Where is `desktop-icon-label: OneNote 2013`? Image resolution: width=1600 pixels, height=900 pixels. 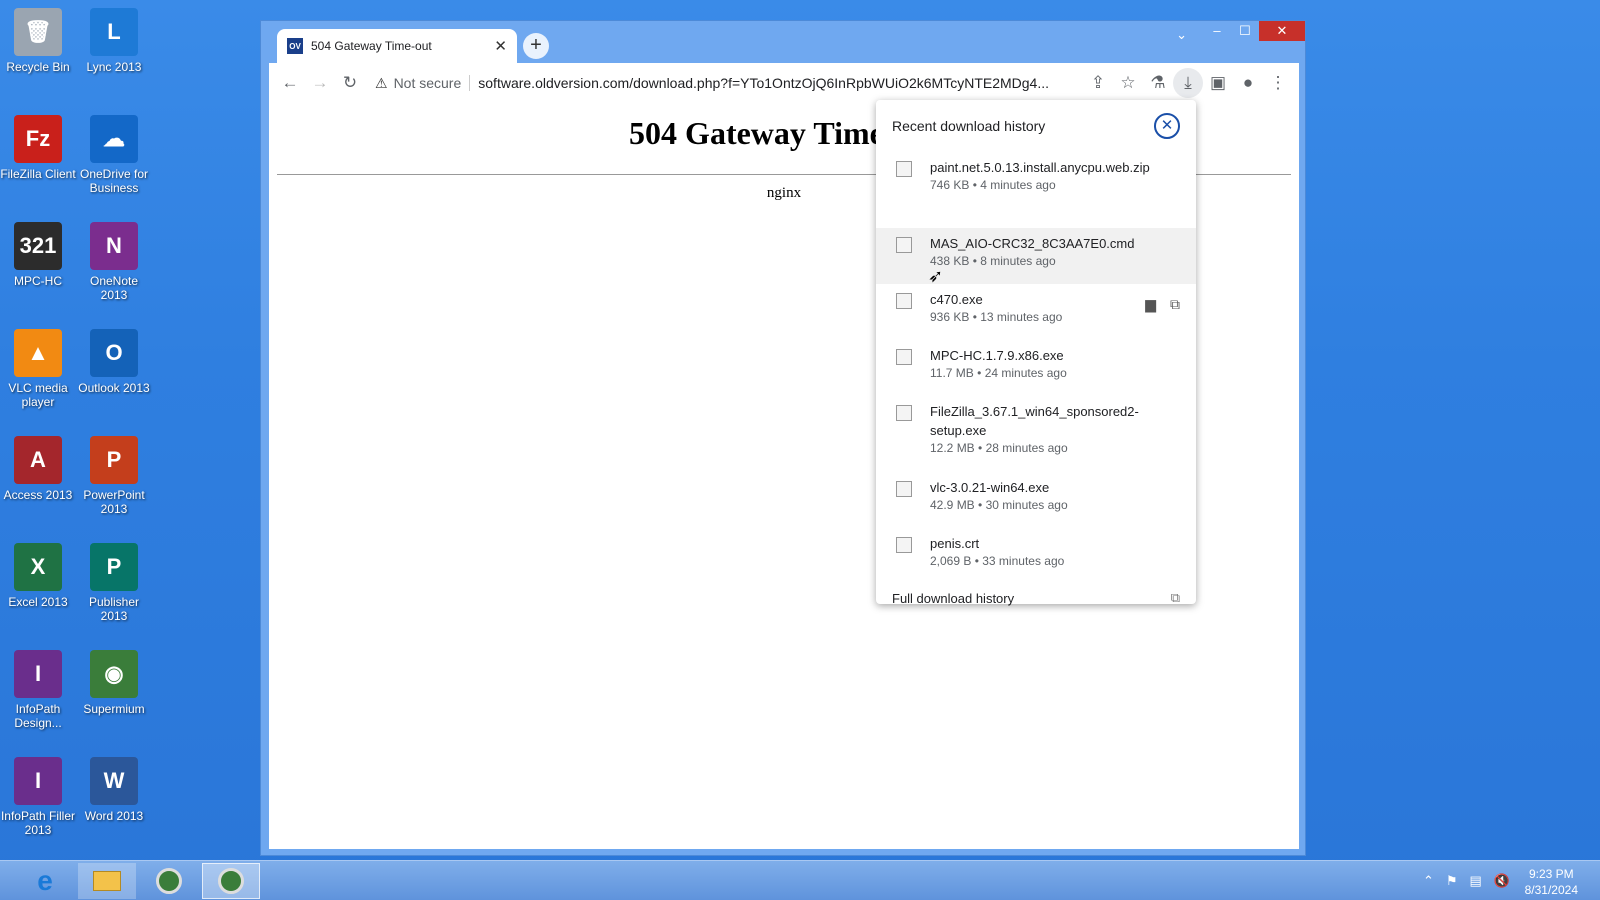 desktop-icon-label: OneNote 2013 is located at coordinates (114, 288).